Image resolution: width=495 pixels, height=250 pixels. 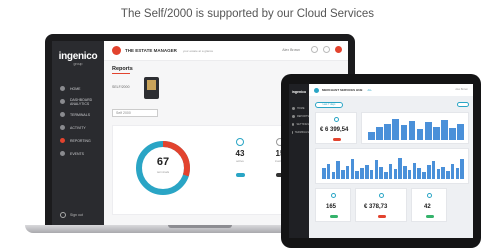 I want to click on device-thumbnail-screen, so click(x=151, y=85).